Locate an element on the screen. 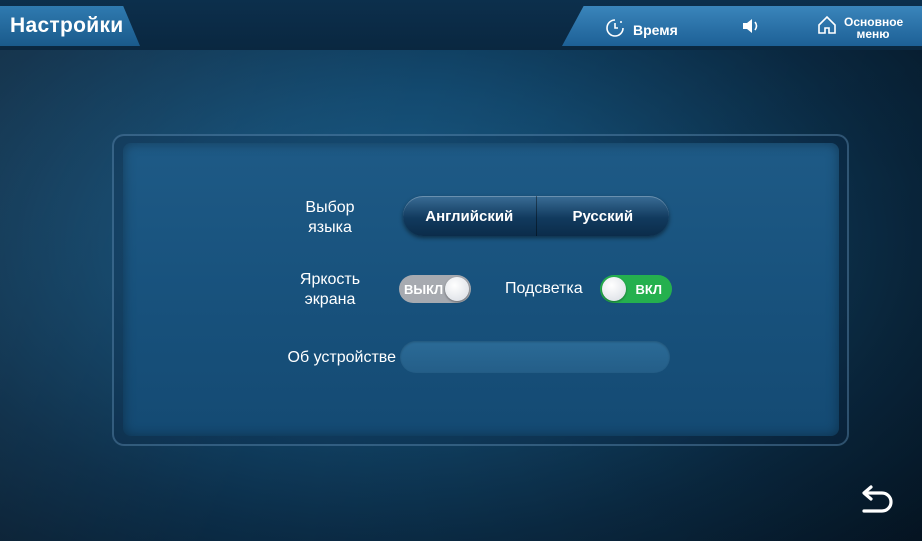  speaker-icon is located at coordinates (752, 28).